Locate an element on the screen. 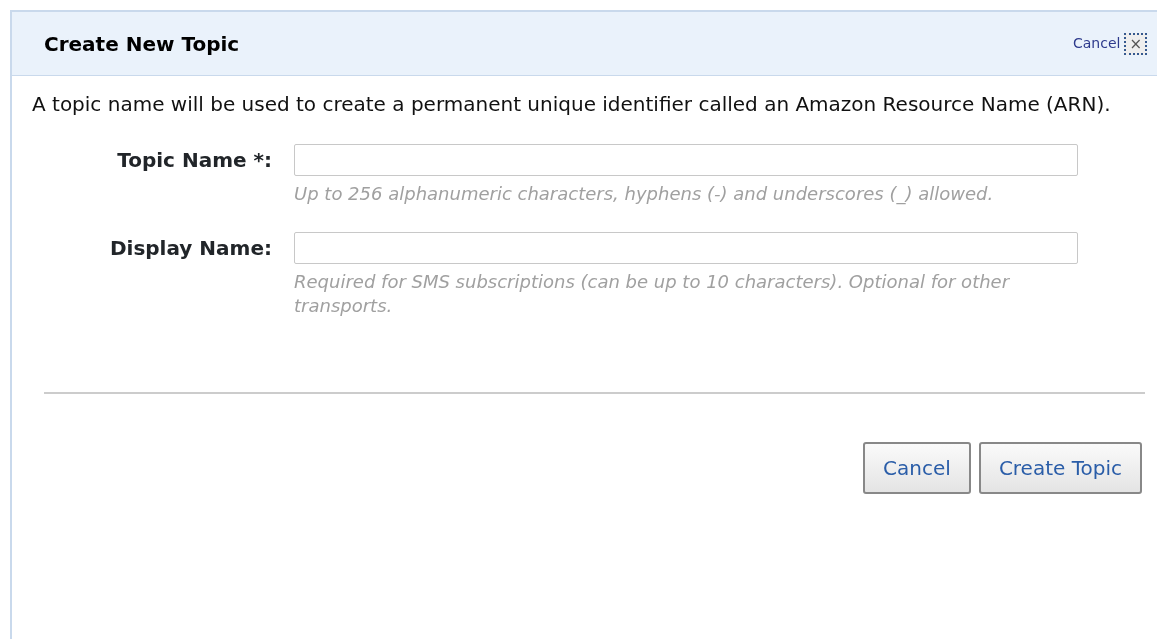 This screenshot has width=1157, height=639. field-hint: Up to 256 alphanumeric characters, hyphens (-) and underscores (_) allowed. is located at coordinates (644, 194).